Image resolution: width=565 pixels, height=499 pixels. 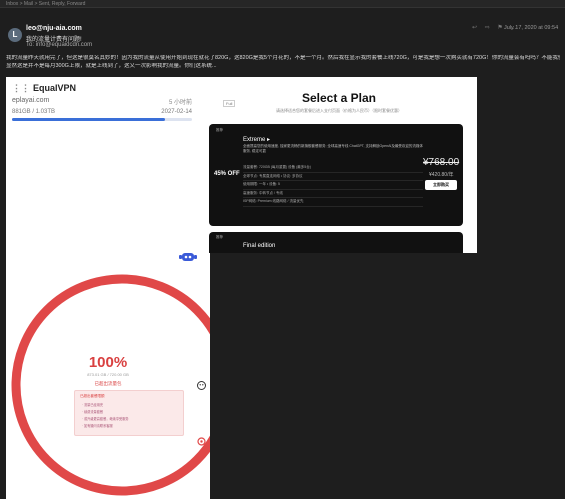 What do you see at coordinates (15, 35) in the screenshot?
I see `sender-avatar: L` at bounding box center [15, 35].